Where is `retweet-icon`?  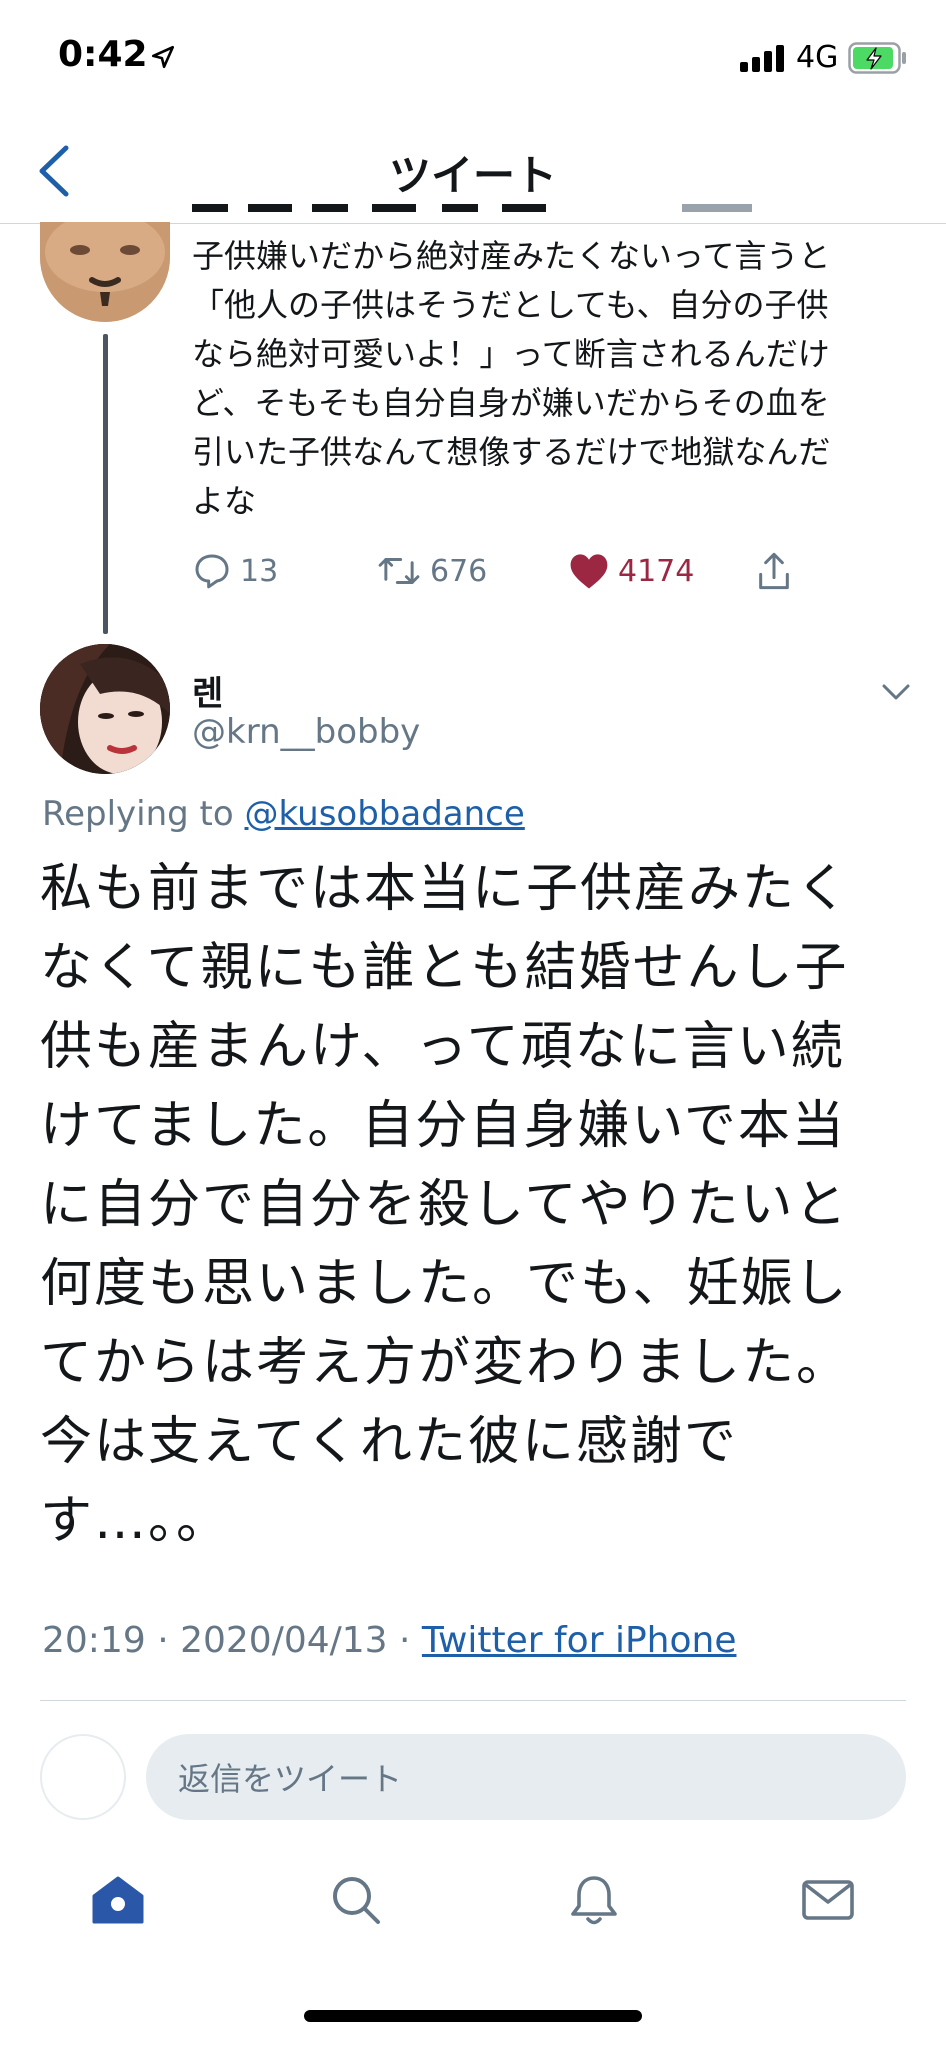
retweet-icon is located at coordinates (399, 571).